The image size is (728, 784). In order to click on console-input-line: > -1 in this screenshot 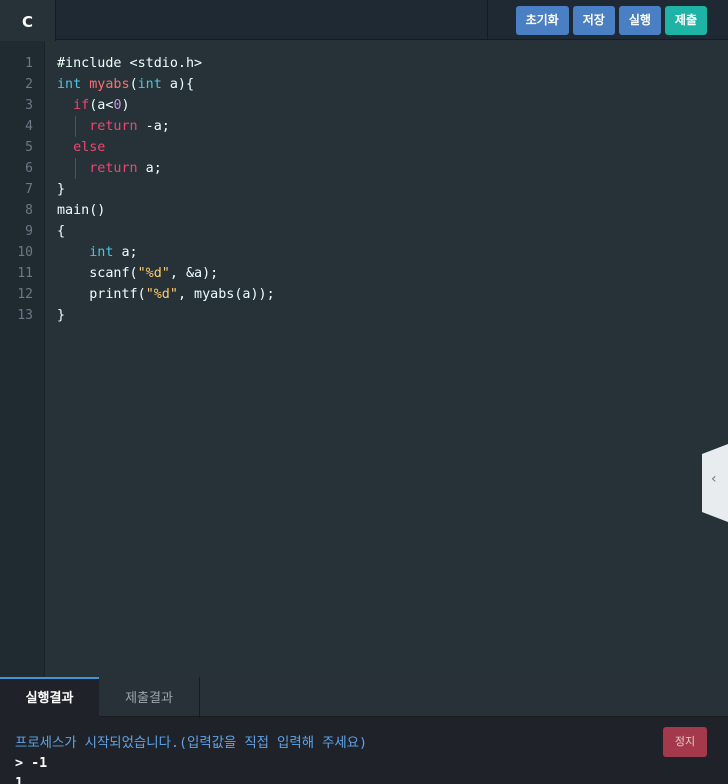, I will do `click(31, 763)`.